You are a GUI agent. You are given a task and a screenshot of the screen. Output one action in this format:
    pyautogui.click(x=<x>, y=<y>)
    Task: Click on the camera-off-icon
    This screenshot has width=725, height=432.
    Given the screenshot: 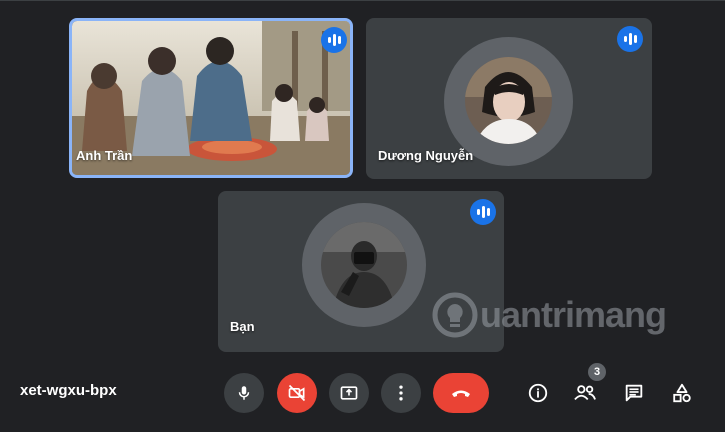 What is the action you would take?
    pyautogui.click(x=297, y=393)
    